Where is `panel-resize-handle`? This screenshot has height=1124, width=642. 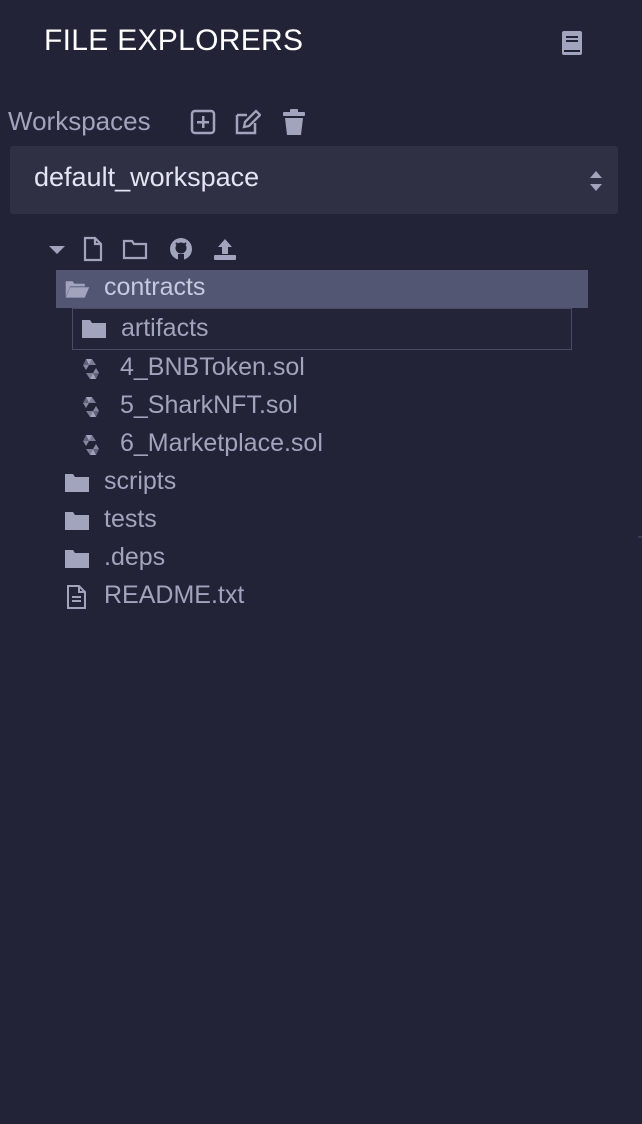
panel-resize-handle is located at coordinates (640, 537).